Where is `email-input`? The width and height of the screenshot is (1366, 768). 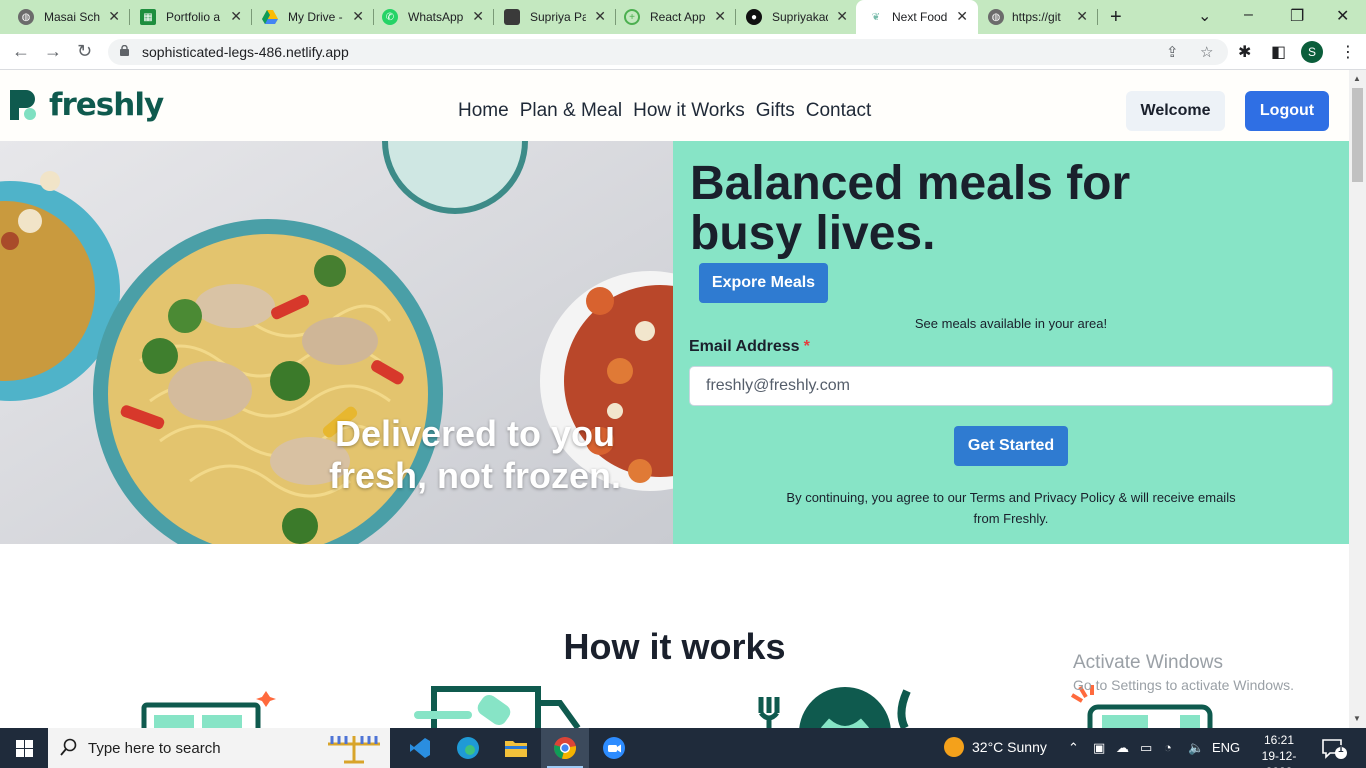
email-input is located at coordinates (1011, 386).